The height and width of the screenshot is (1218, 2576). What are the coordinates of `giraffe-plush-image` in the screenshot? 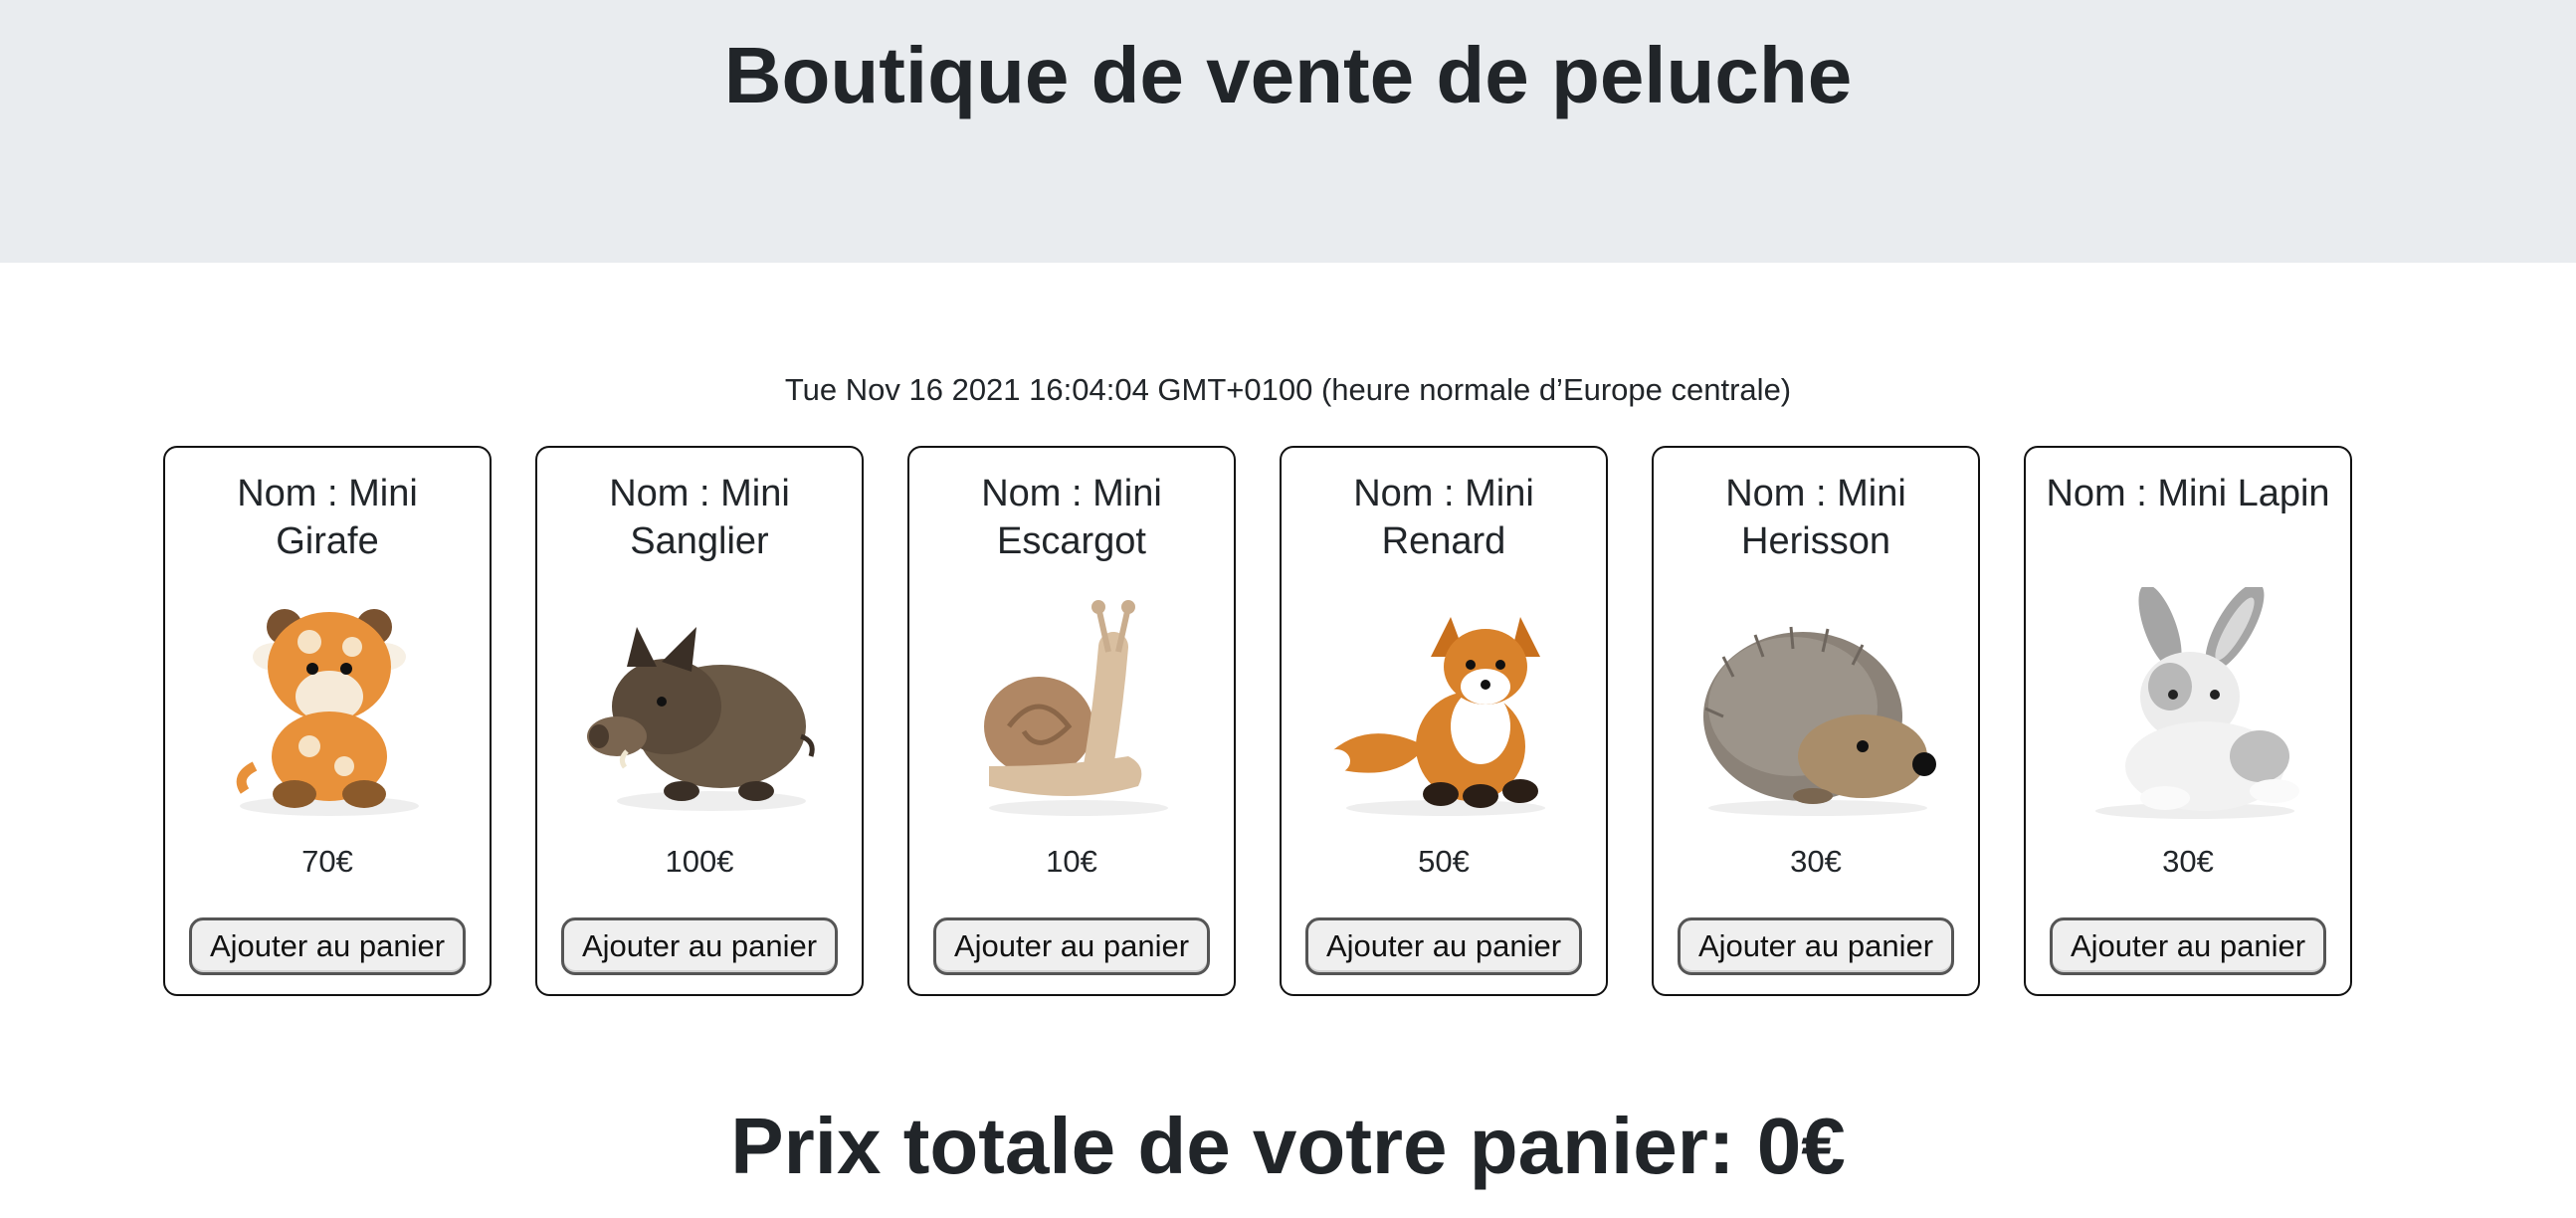 It's located at (329, 706).